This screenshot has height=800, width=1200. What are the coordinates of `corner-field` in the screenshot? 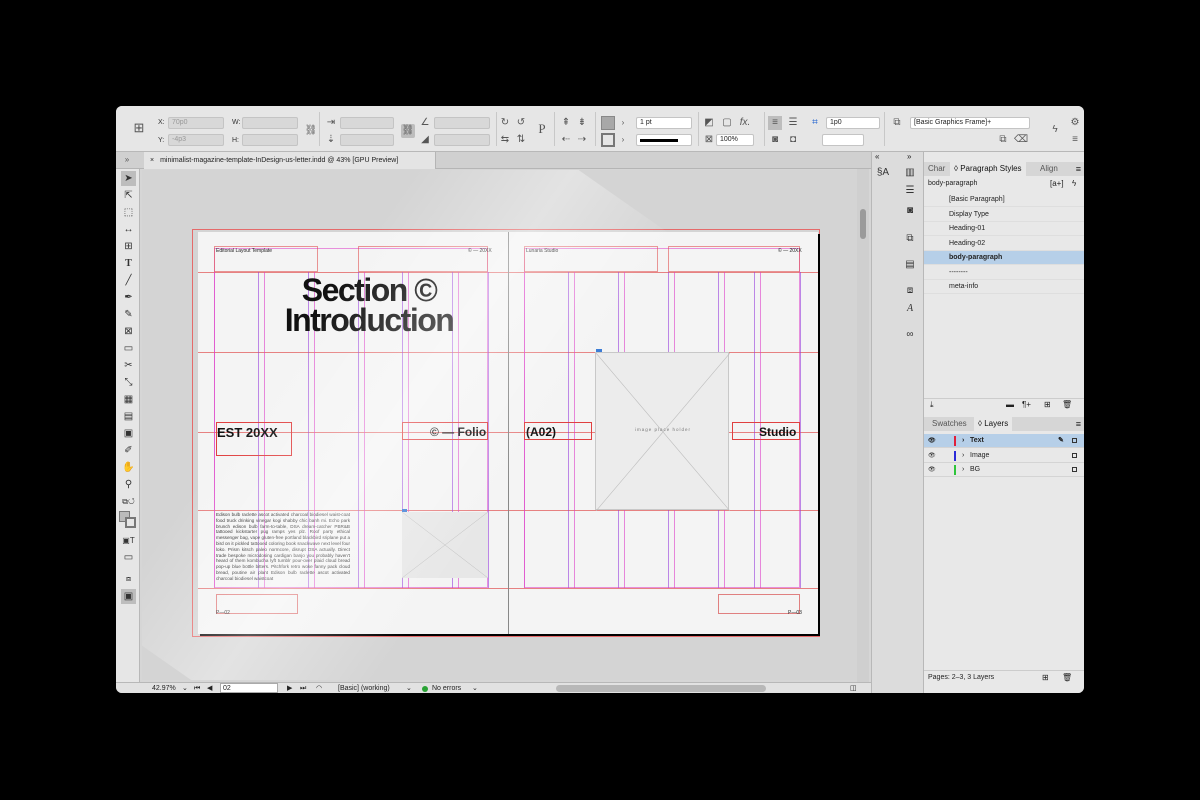 It's located at (843, 140).